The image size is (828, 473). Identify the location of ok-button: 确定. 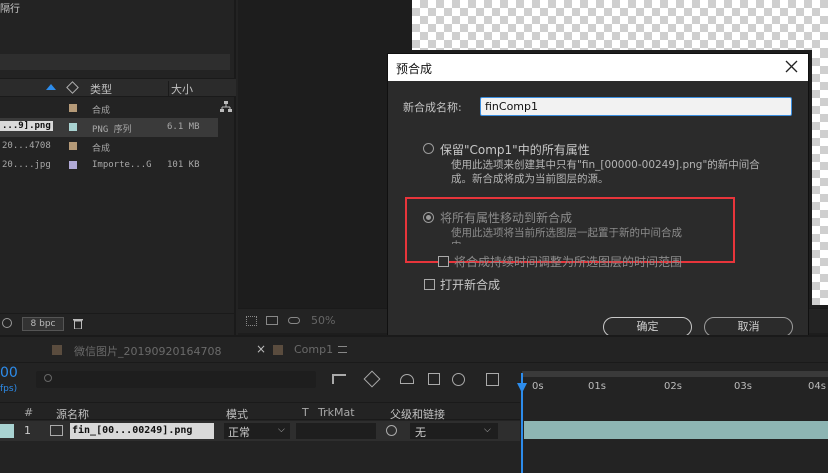
(647, 327).